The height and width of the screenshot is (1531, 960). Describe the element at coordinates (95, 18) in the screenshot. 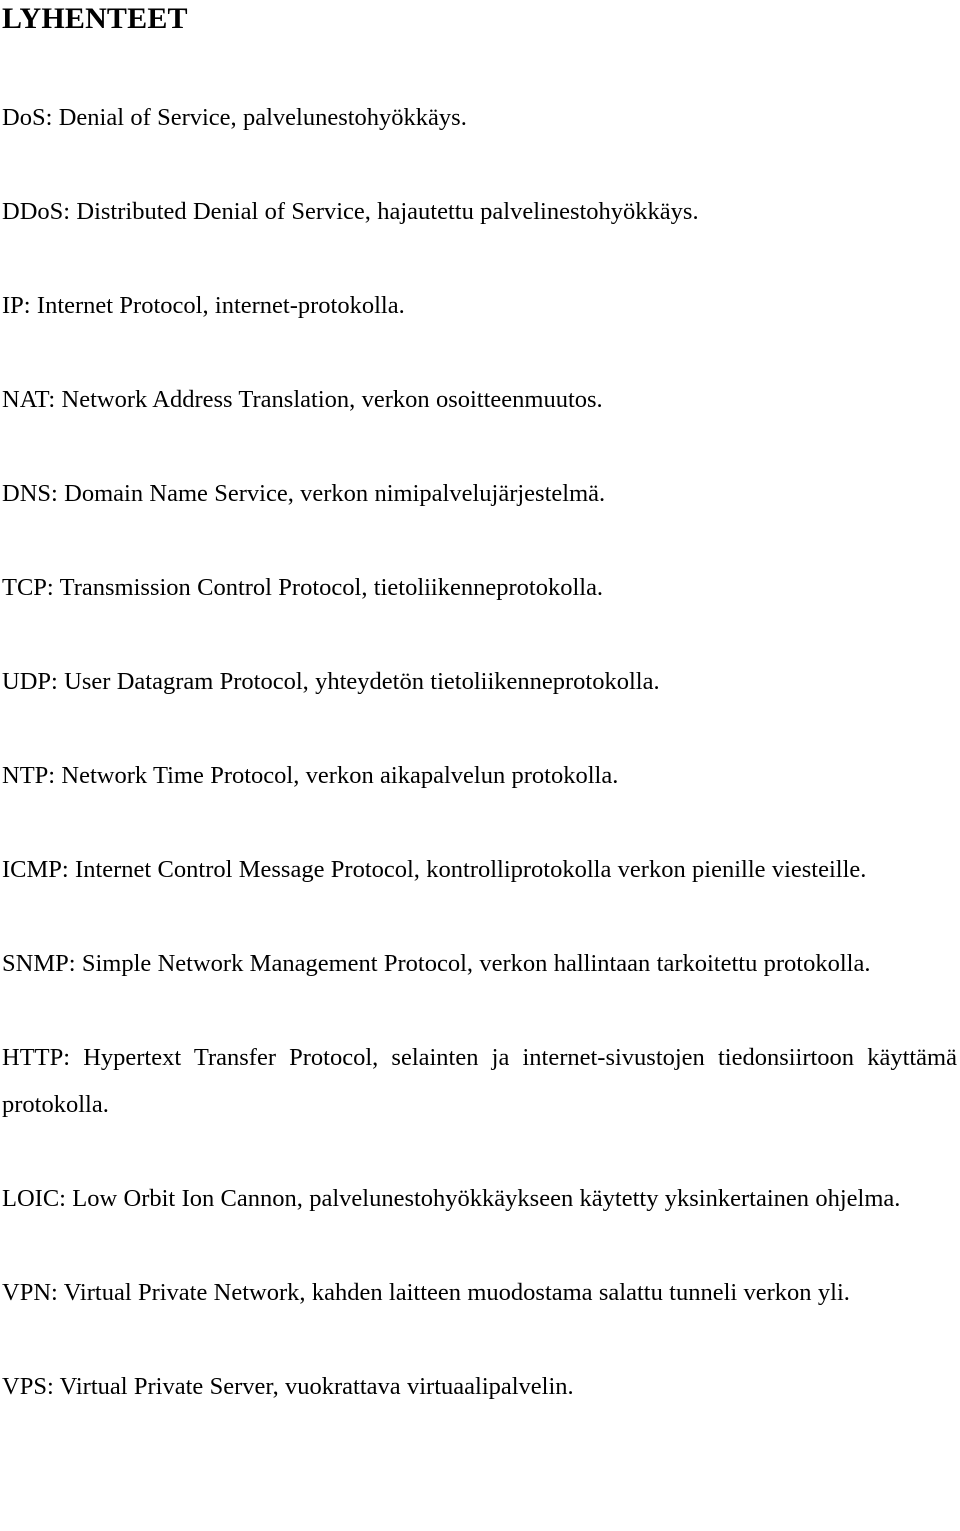

I see `page-title: LYHENTEET` at that location.